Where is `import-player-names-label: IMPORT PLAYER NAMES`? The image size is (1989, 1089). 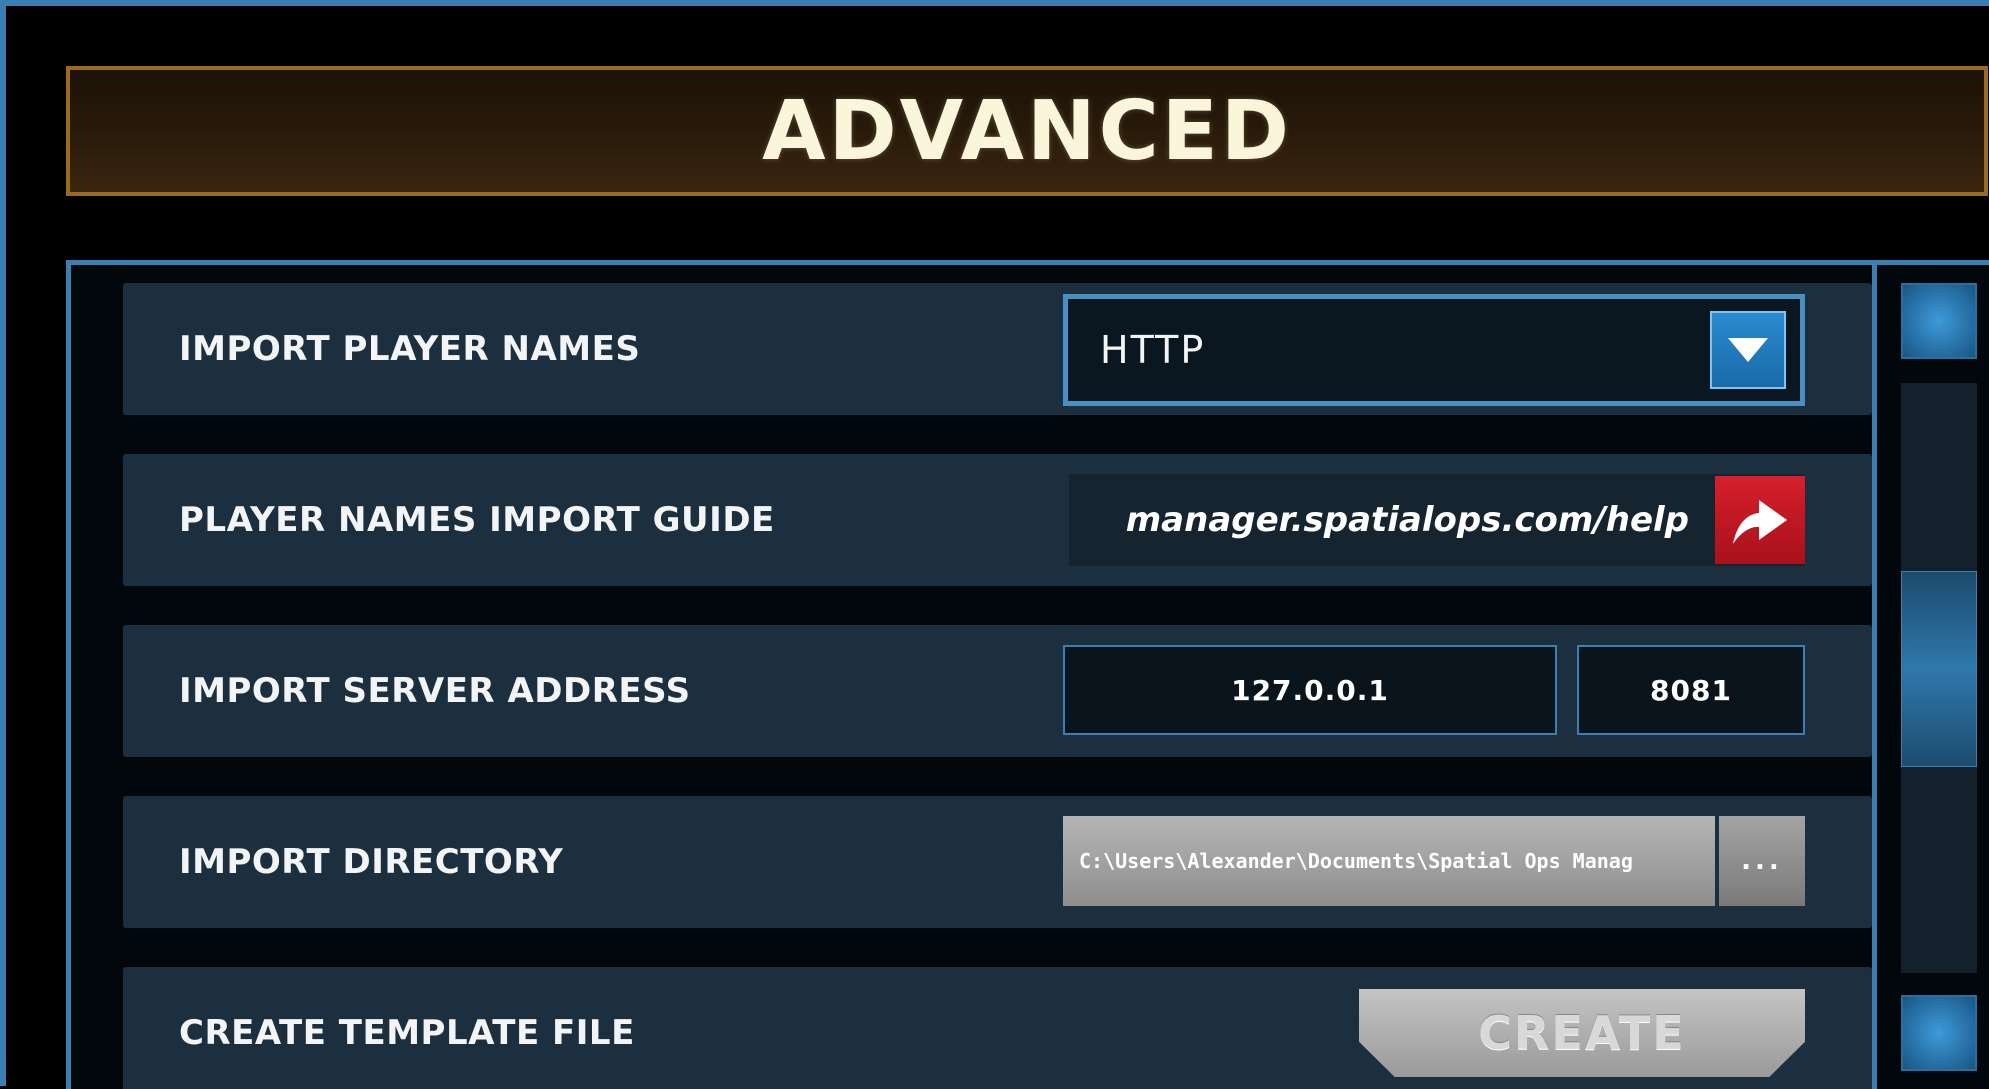 import-player-names-label: IMPORT PLAYER NAMES is located at coordinates (410, 349).